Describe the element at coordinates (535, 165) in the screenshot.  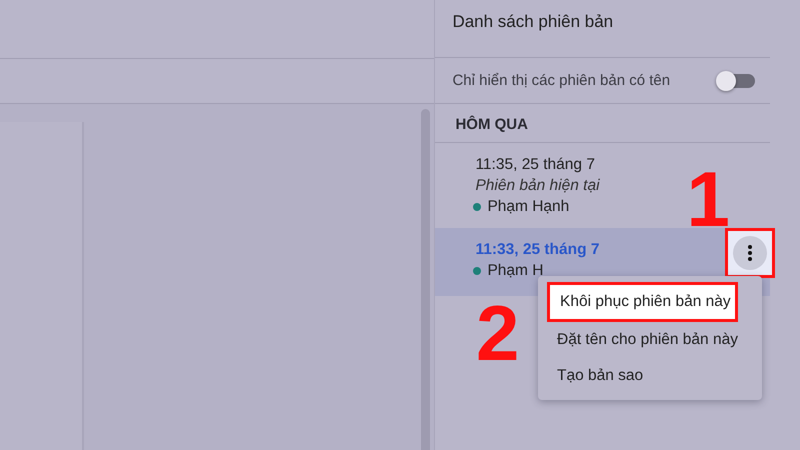
I see `version-time: 11:35, 25 tháng 7` at that location.